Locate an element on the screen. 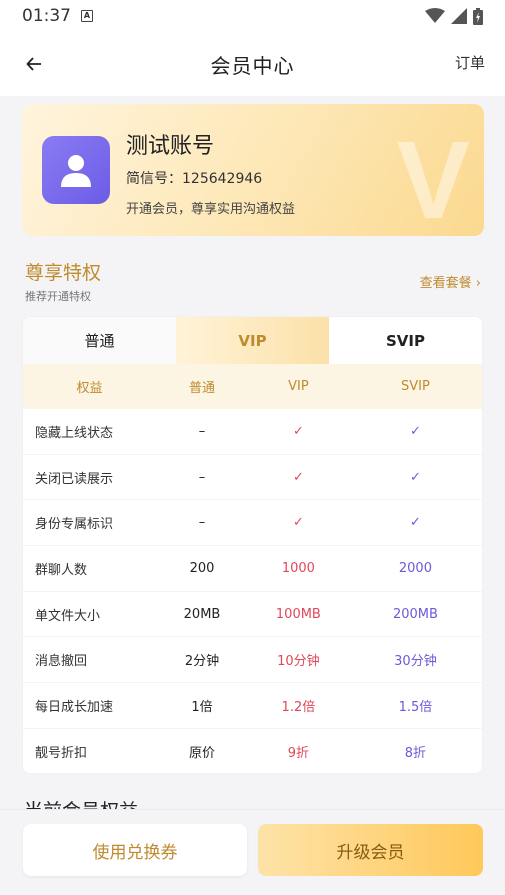 This screenshot has height=895, width=505. svip-value: 8折 is located at coordinates (415, 753).